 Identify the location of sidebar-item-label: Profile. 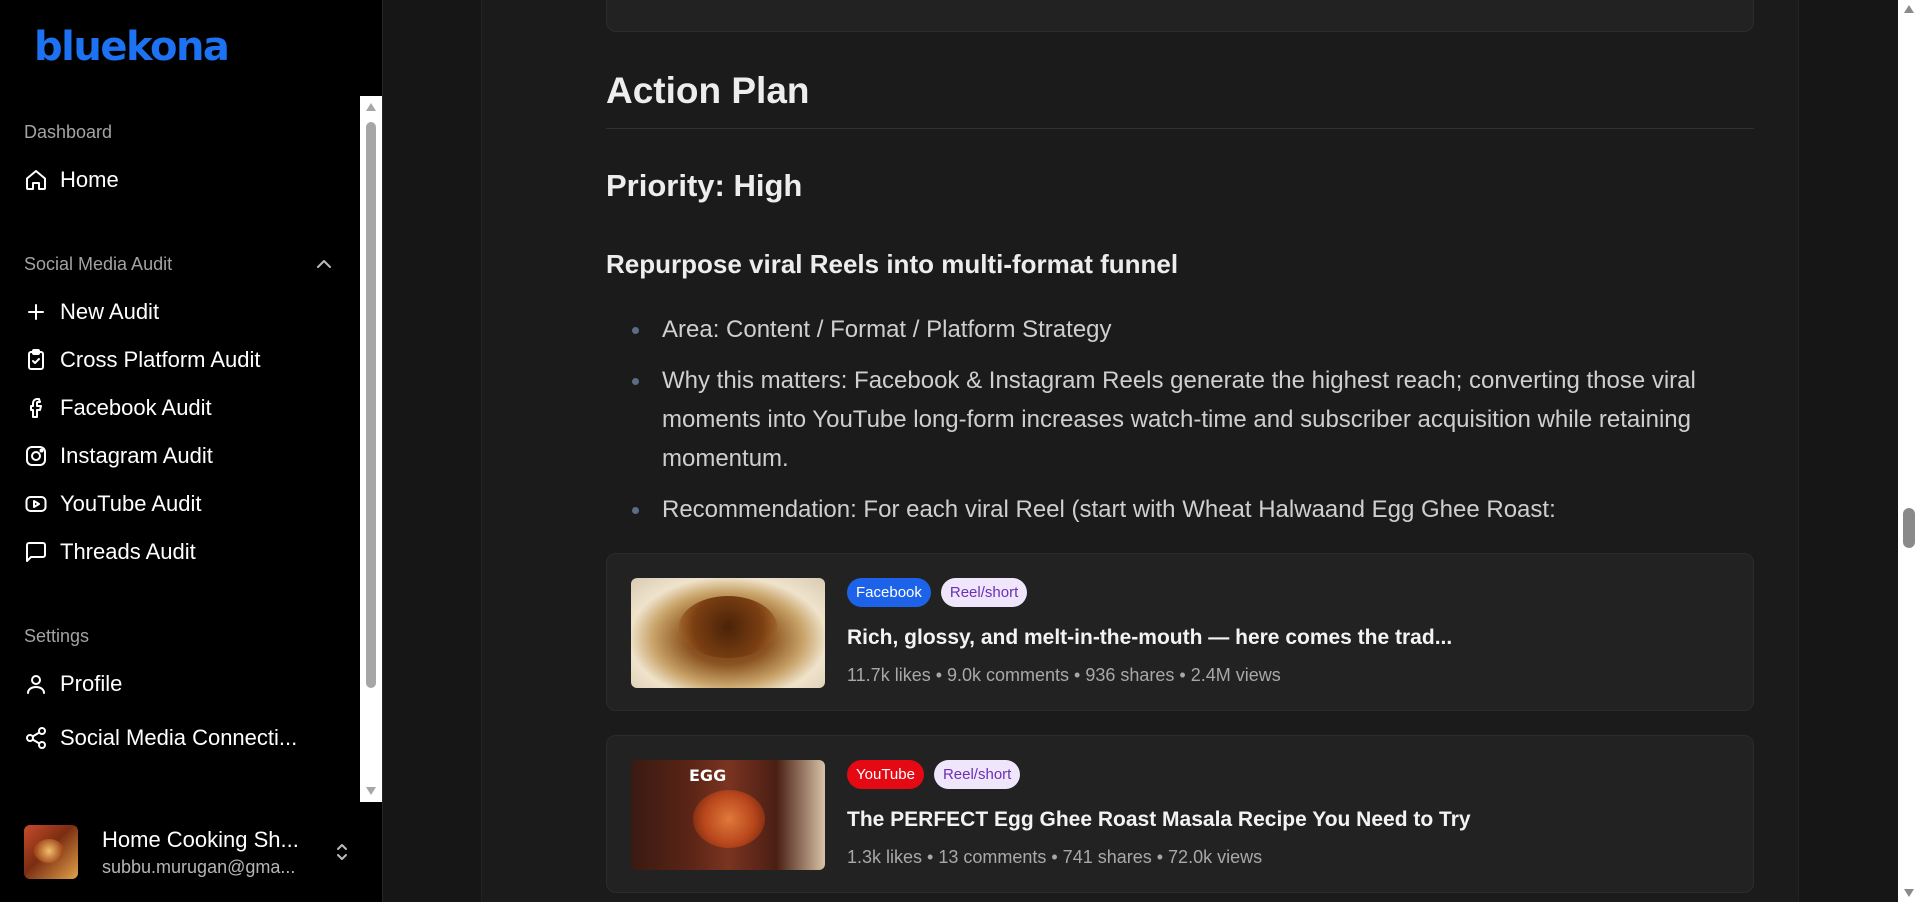
(91, 683).